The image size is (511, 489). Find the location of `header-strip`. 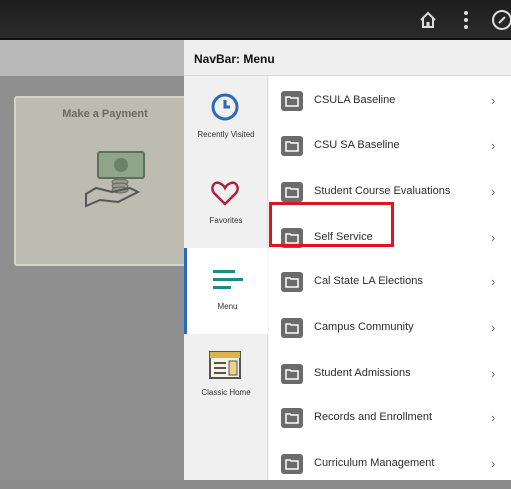

header-strip is located at coordinates (92, 58).